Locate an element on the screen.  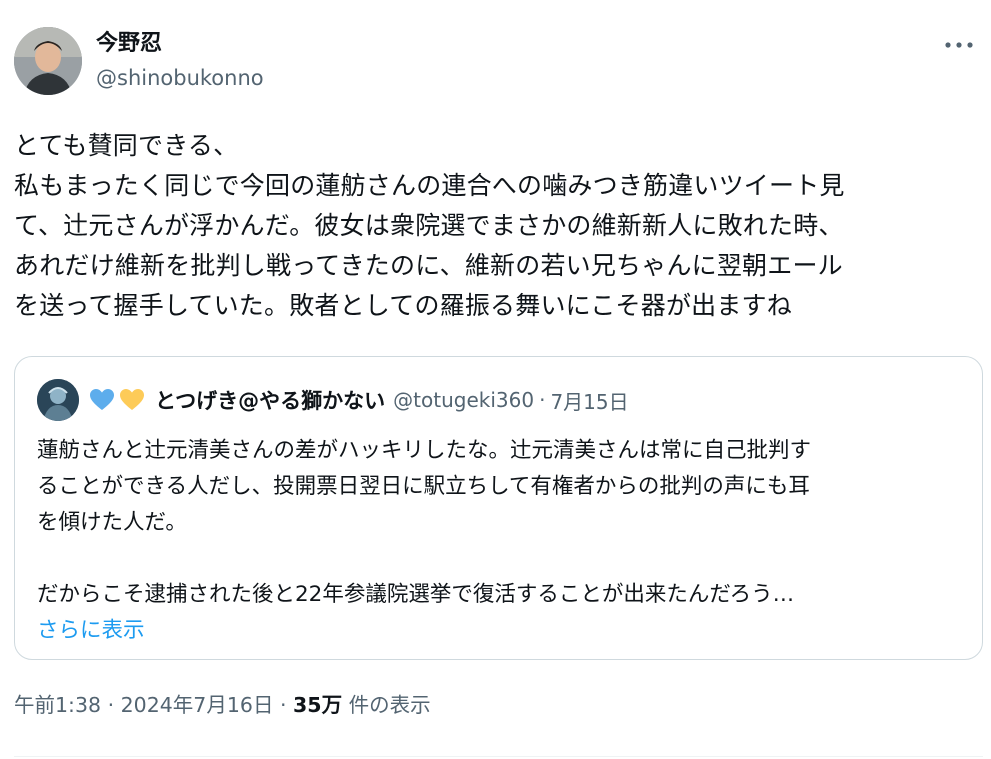
blue-heart-icon is located at coordinates (102, 399).